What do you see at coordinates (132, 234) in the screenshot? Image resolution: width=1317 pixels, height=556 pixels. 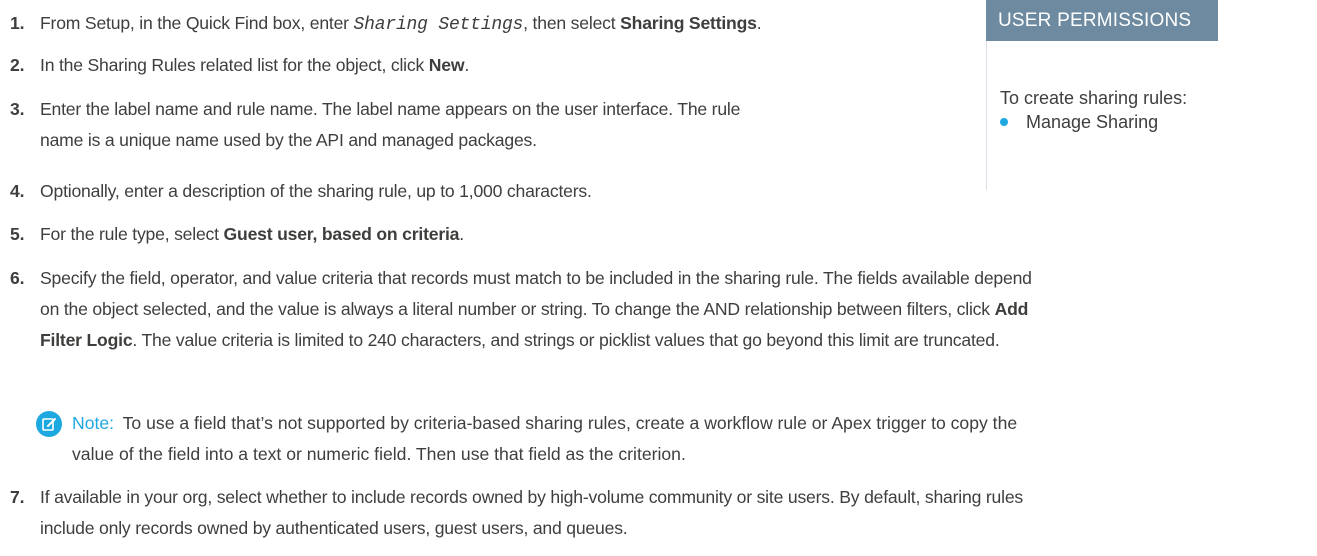 I see `step-text-segment: For the rule type, select` at bounding box center [132, 234].